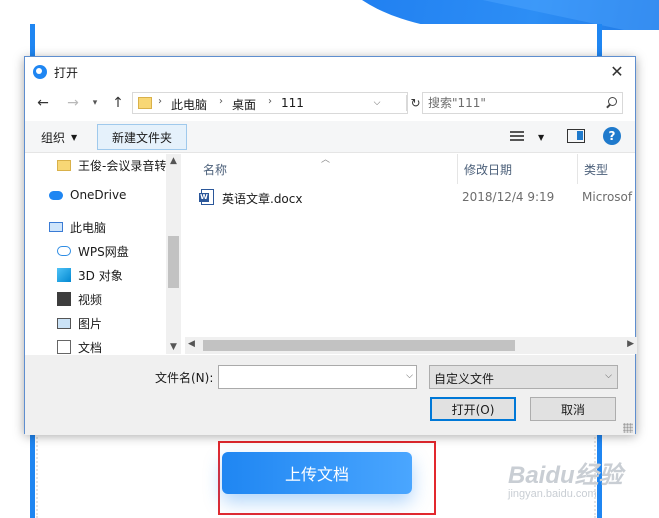 The width and height of the screenshot is (659, 518). What do you see at coordinates (530, 137) in the screenshot?
I see `change-view-button: ▼` at bounding box center [530, 137].